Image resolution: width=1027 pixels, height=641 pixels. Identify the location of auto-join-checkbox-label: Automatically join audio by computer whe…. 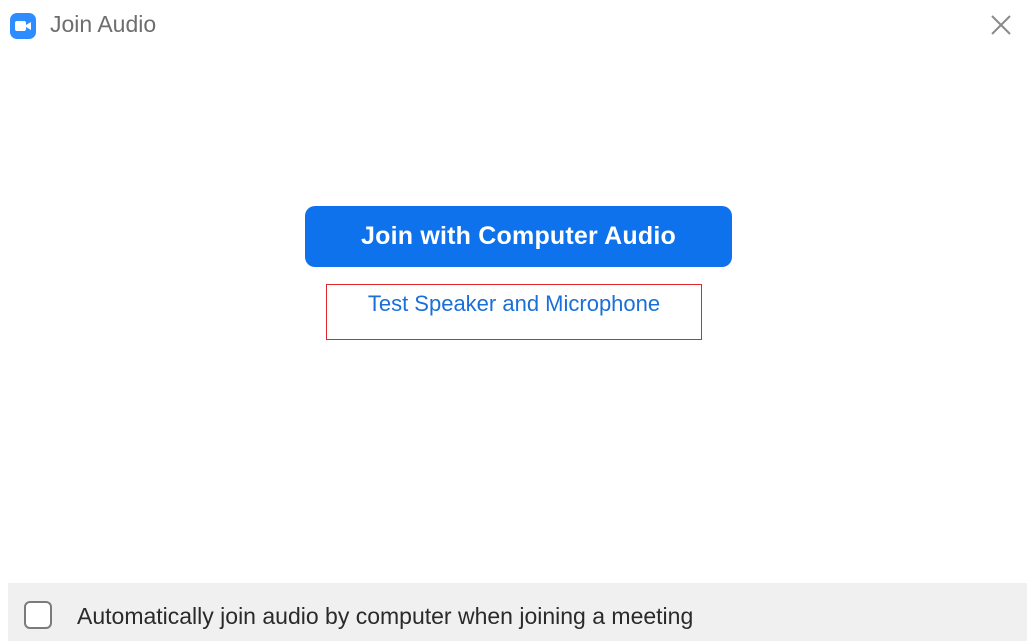
(385, 616).